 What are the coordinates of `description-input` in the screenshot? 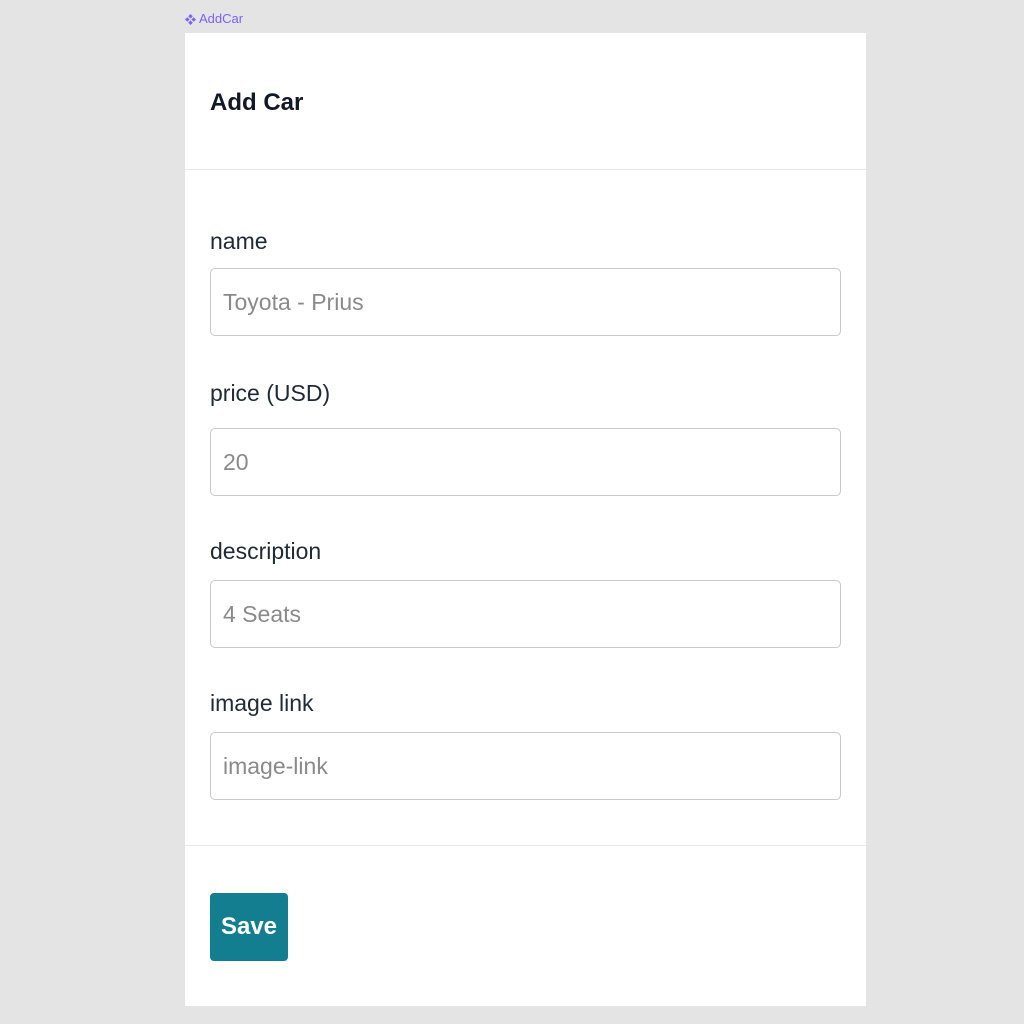 It's located at (525, 614).